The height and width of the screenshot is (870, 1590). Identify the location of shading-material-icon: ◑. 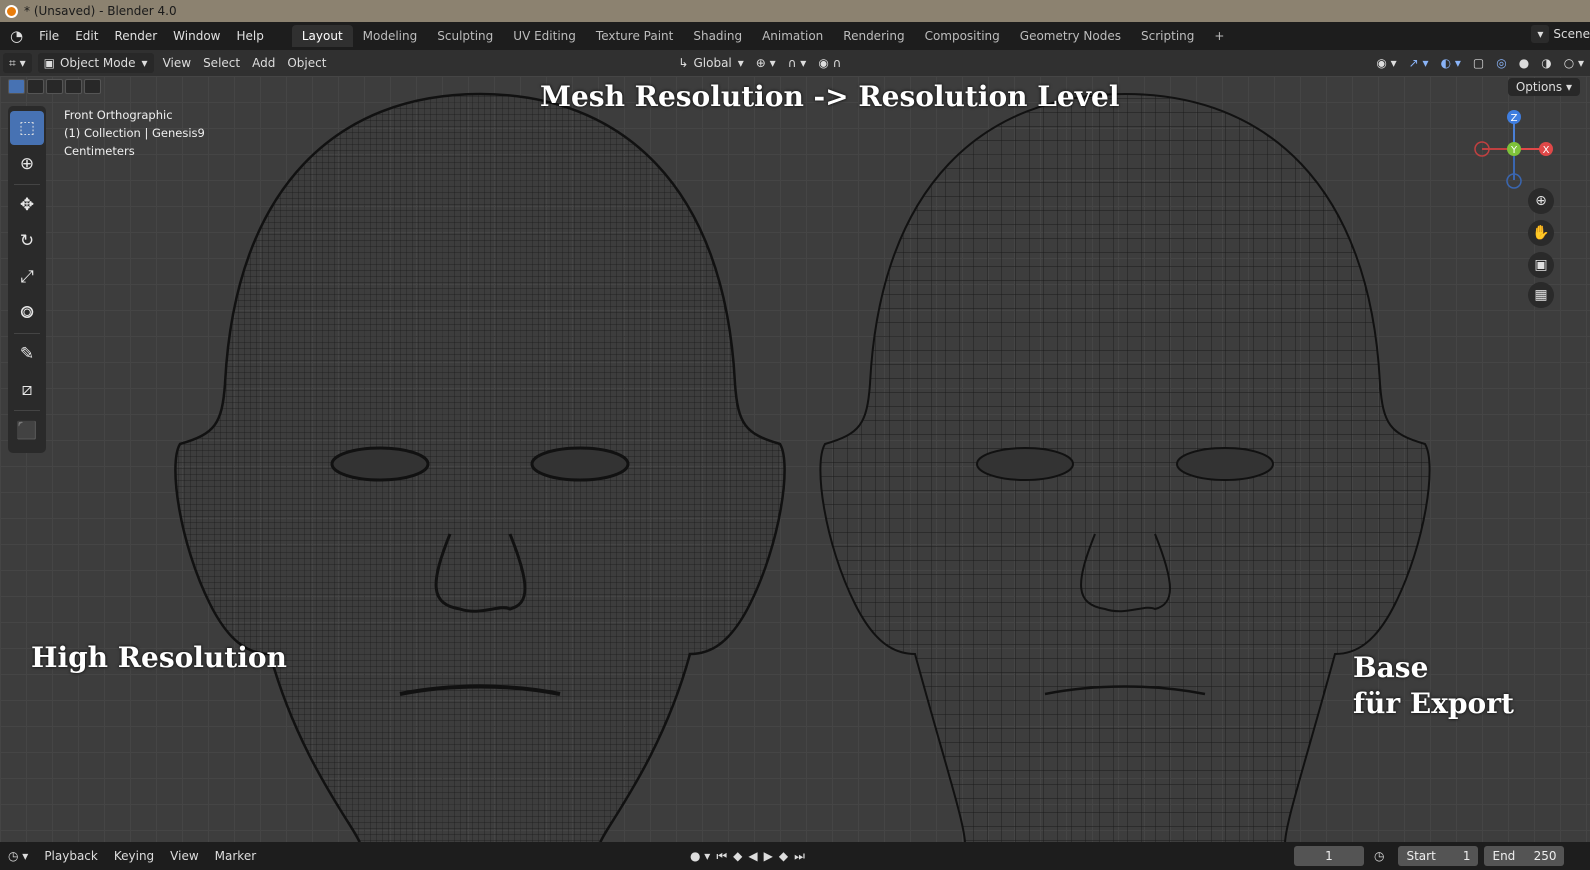
(1546, 63).